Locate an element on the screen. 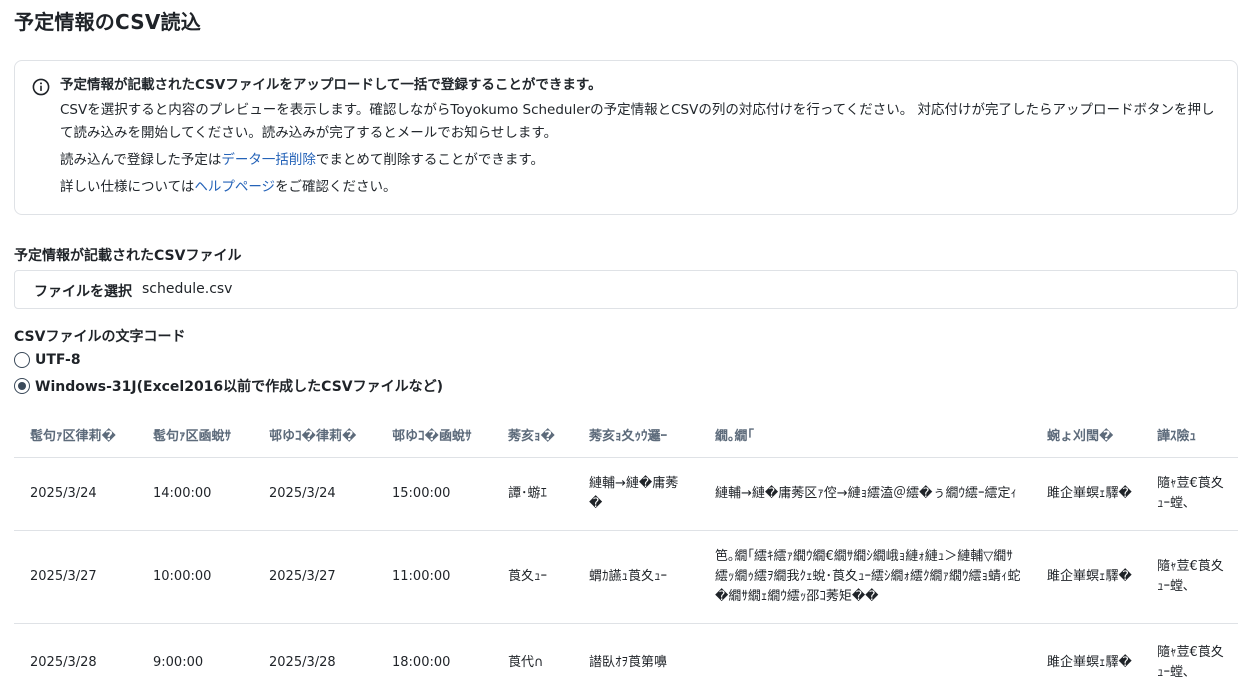 Image resolution: width=1252 pixels, height=696 pixels. table-cell: 蝟ｶ讌ｭ莨夊ｭｰ is located at coordinates (636, 577).